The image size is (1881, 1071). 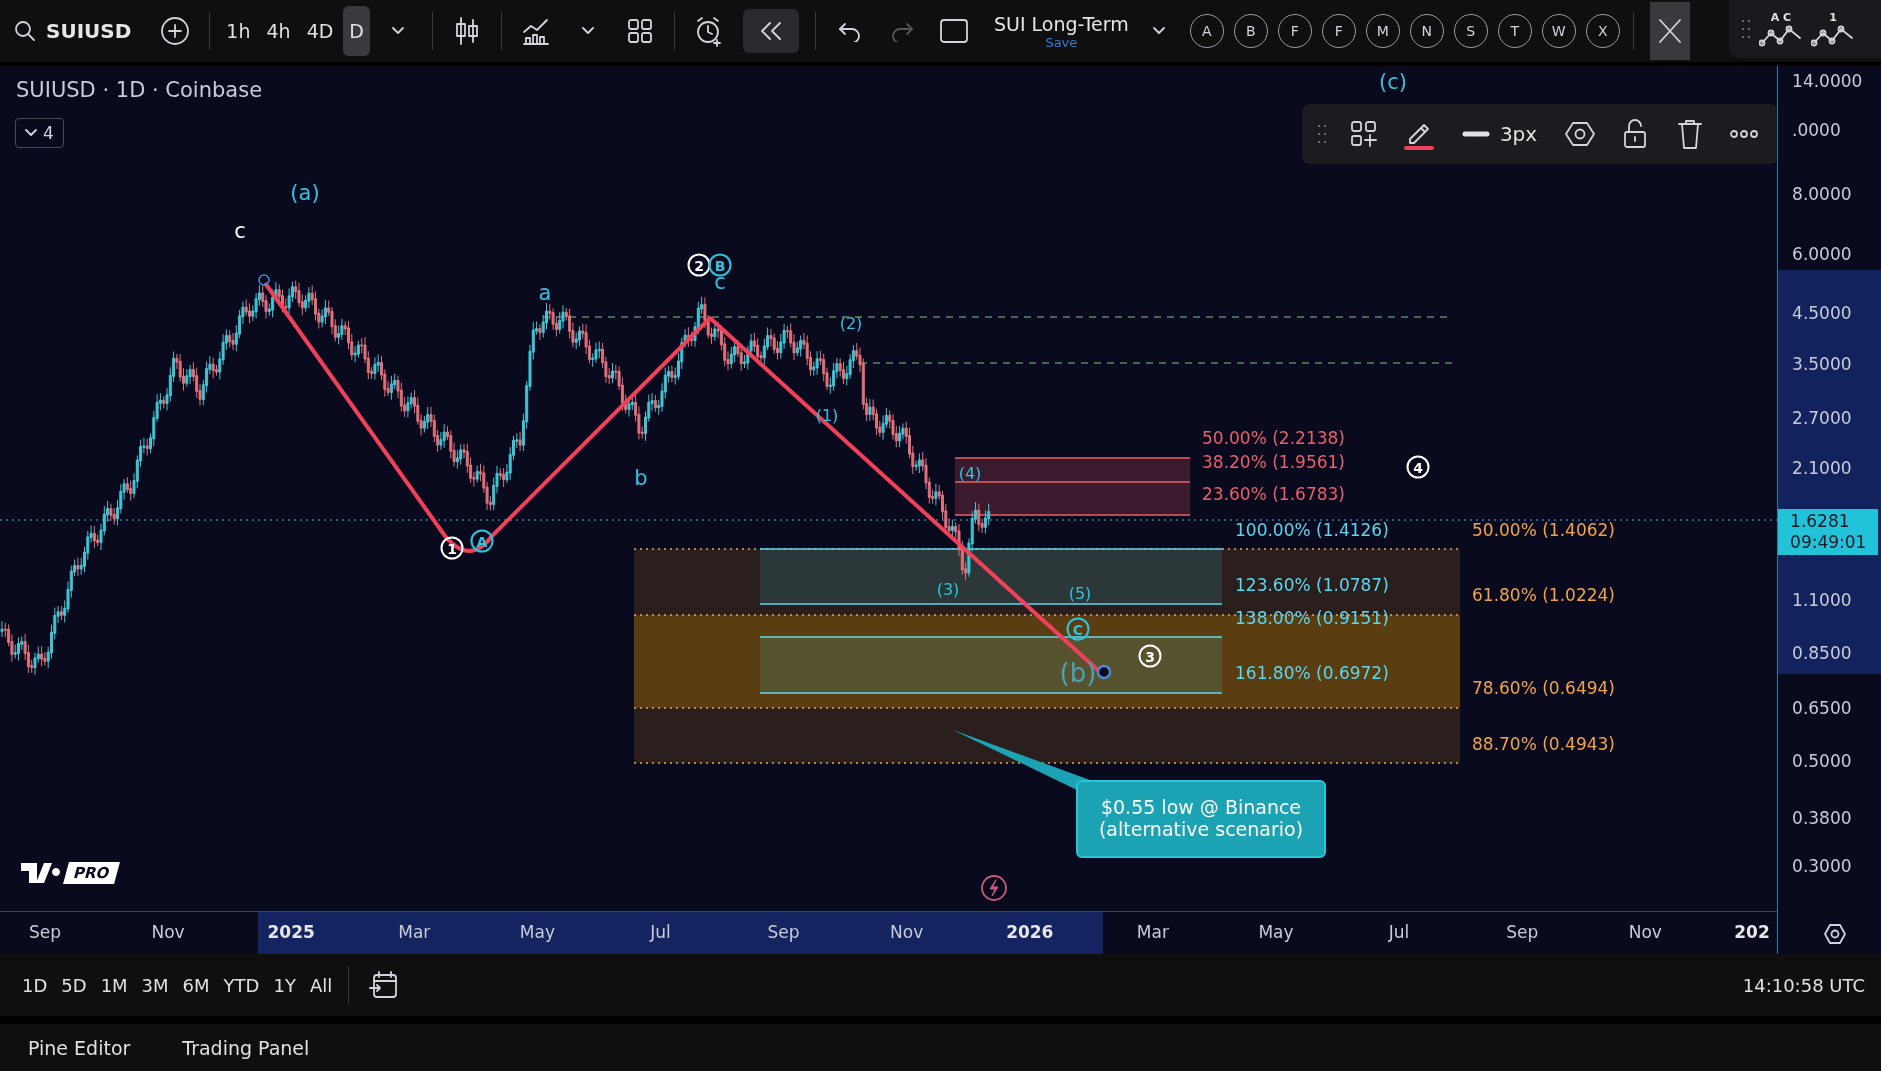 I want to click on panel-tab: Trading Panel, so click(x=246, y=1048).